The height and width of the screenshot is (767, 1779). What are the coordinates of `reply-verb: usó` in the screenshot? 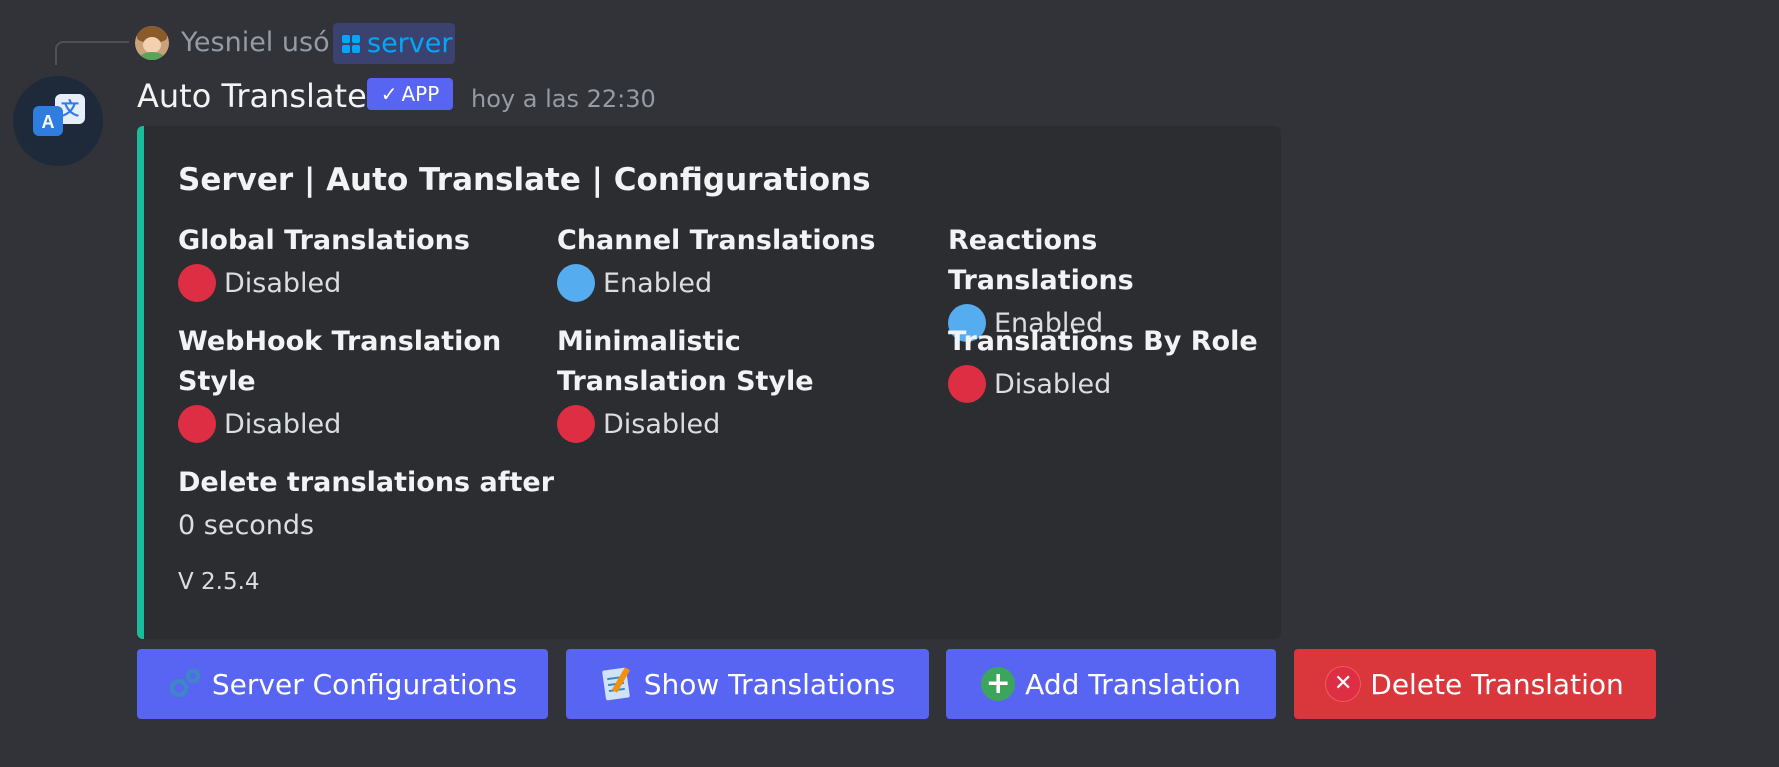 It's located at (305, 42).